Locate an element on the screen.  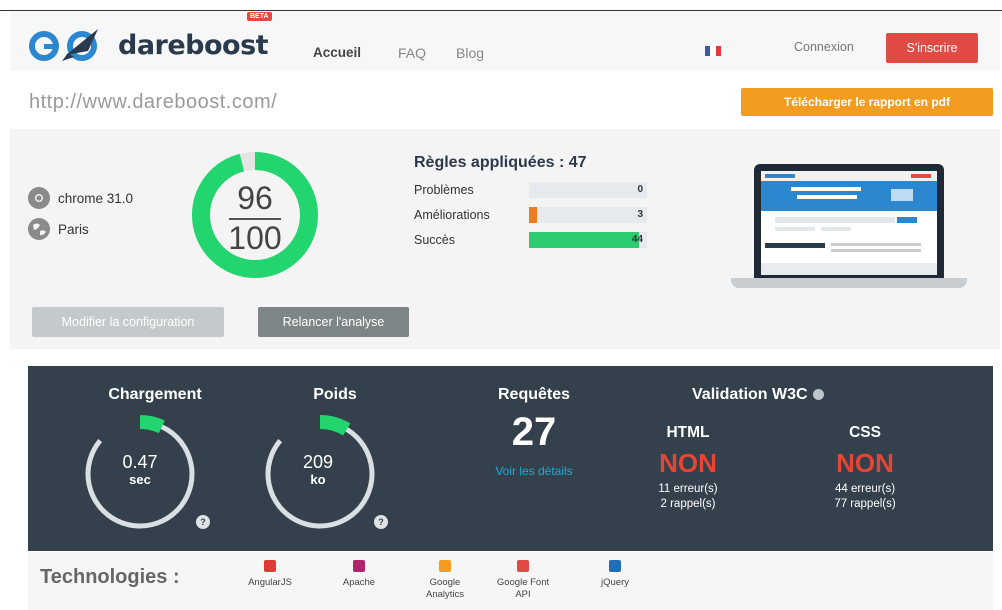
laptop-base is located at coordinates (849, 283).